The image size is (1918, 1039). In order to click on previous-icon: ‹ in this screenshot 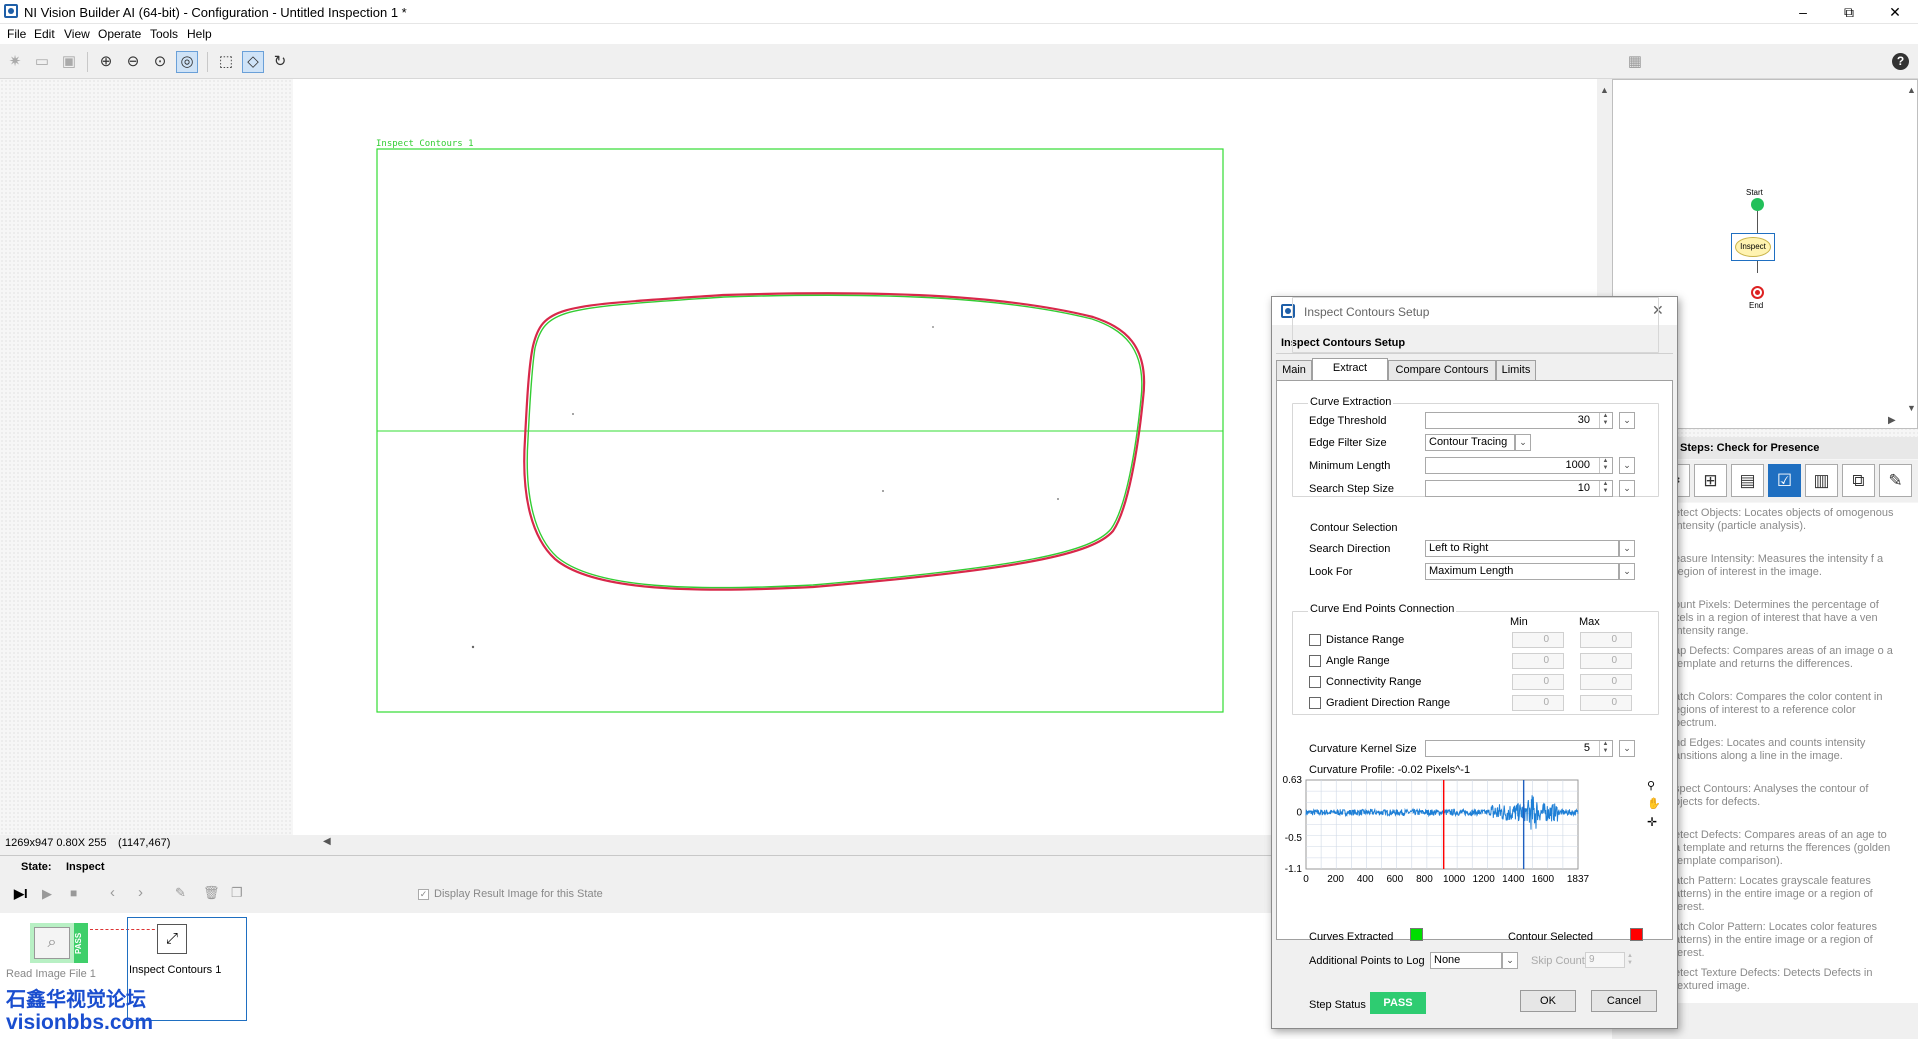, I will do `click(112, 892)`.